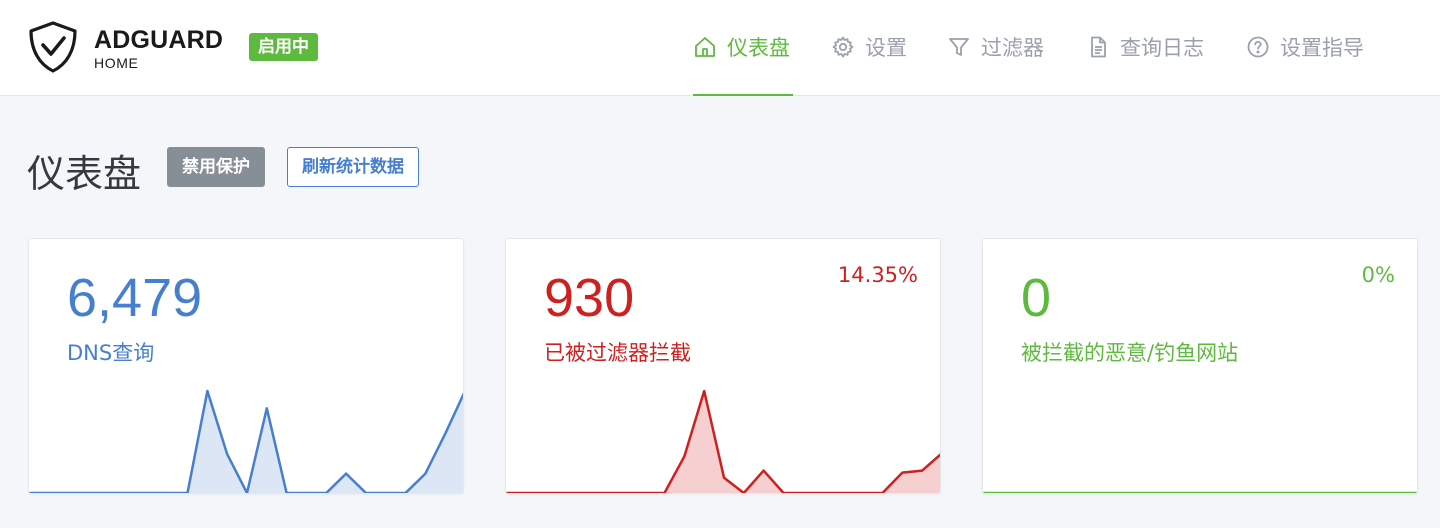  I want to click on help-circle-icon, so click(1258, 47).